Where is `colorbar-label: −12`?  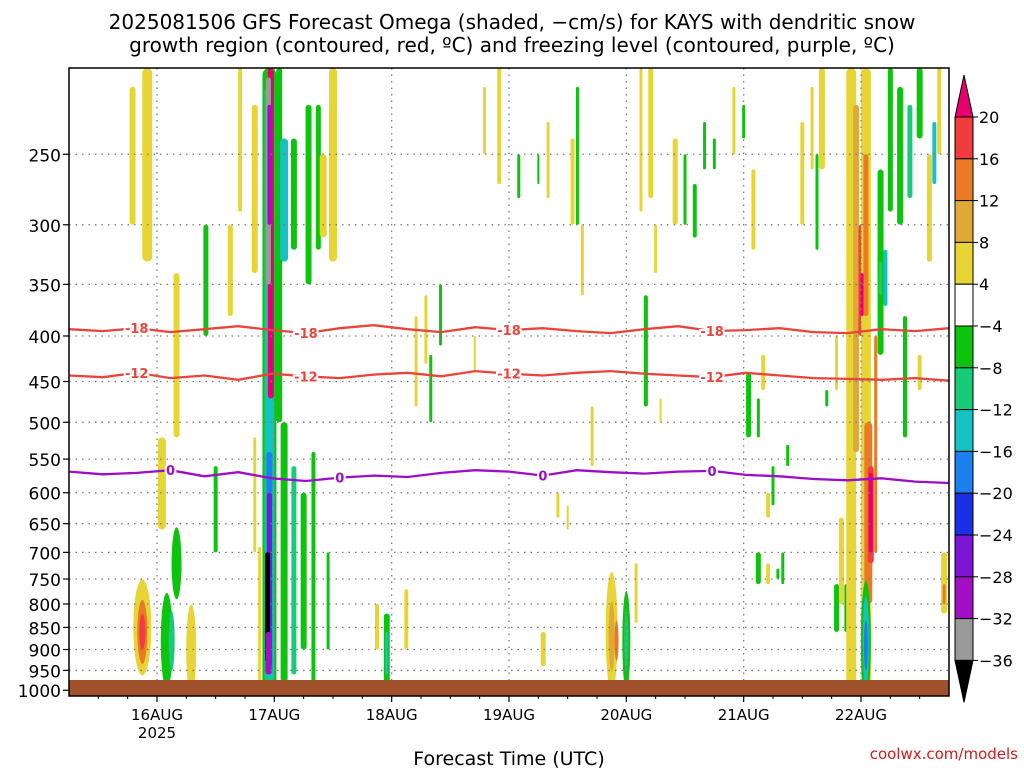
colorbar-label: −12 is located at coordinates (996, 410).